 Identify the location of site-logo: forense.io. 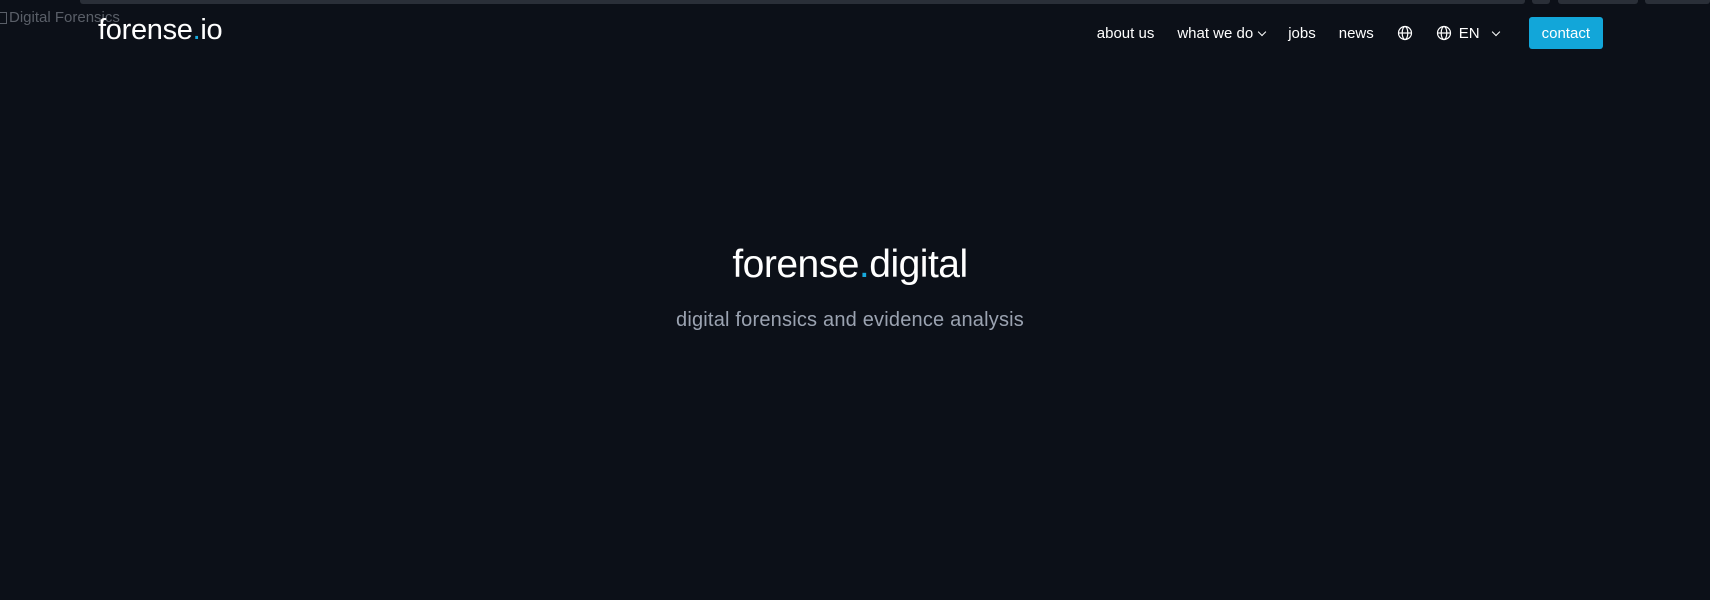
(160, 30).